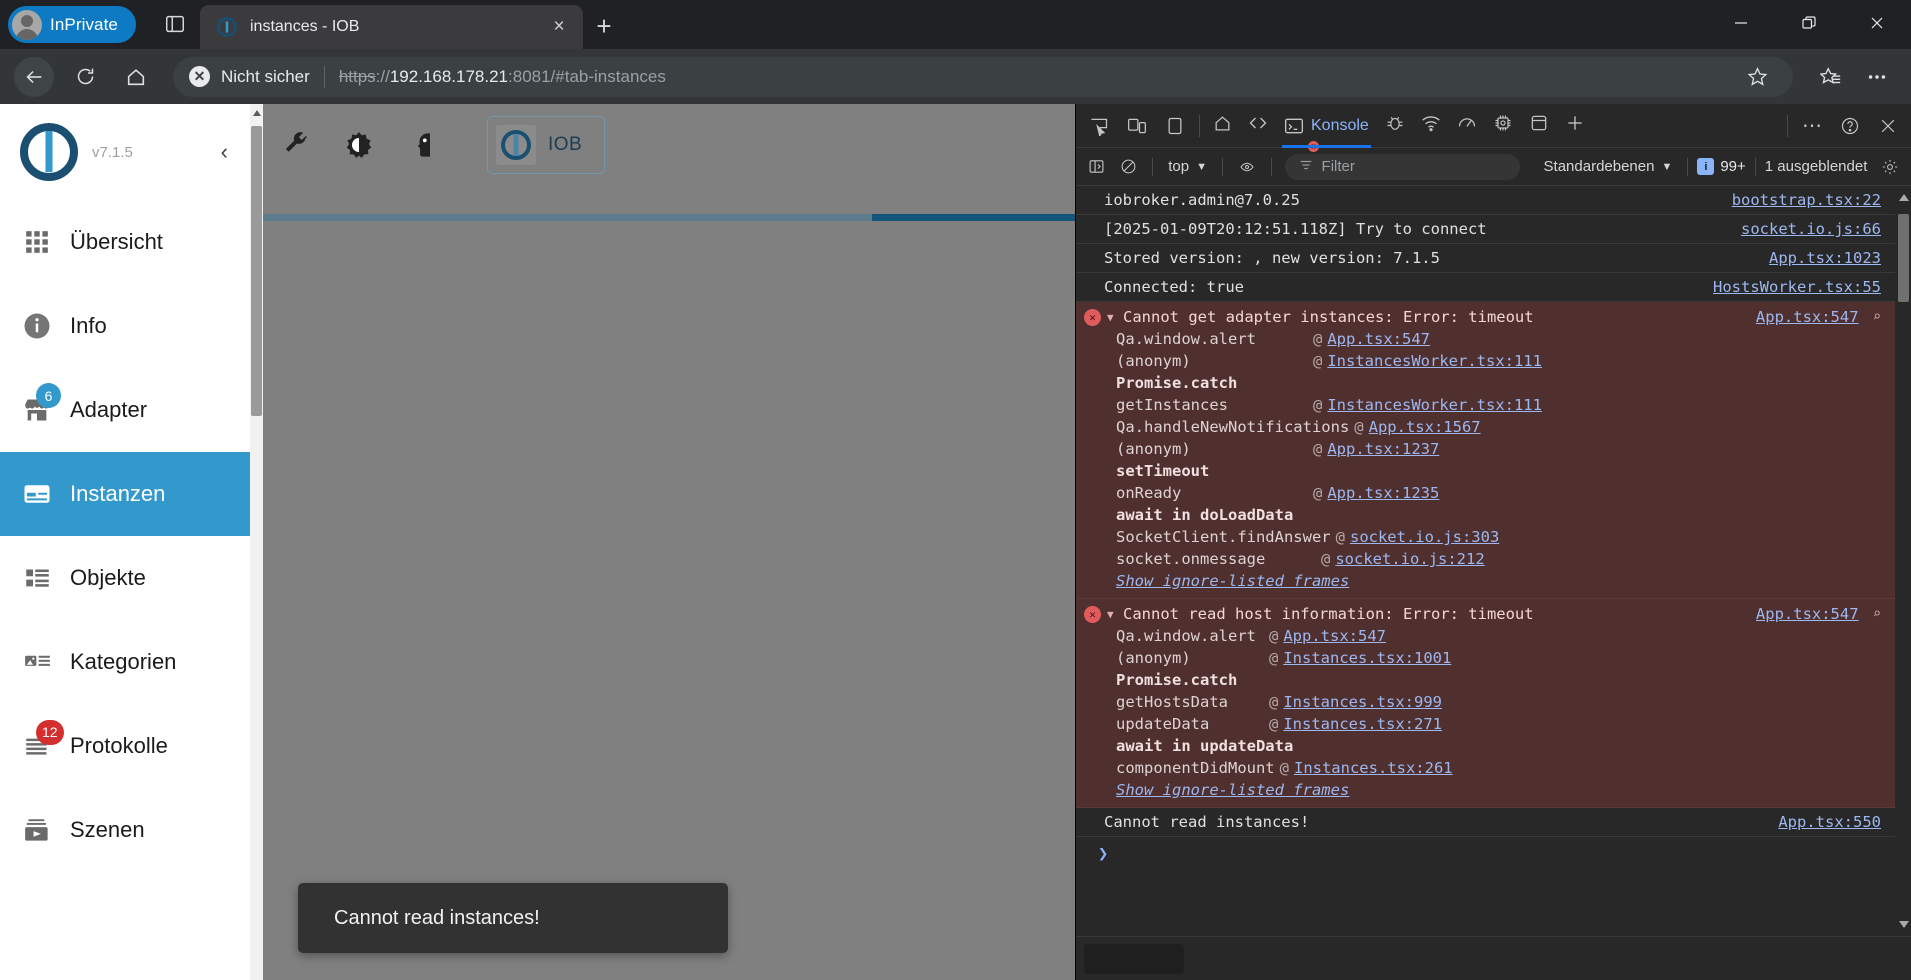 This screenshot has height=980, width=1911. I want to click on tab-search-button, so click(175, 24).